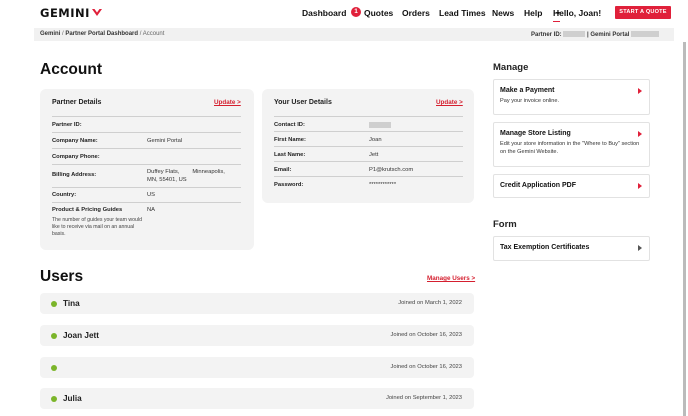 The image size is (688, 416). Describe the element at coordinates (146, 194) in the screenshot. I see `partner-row-country: Country: US` at that location.